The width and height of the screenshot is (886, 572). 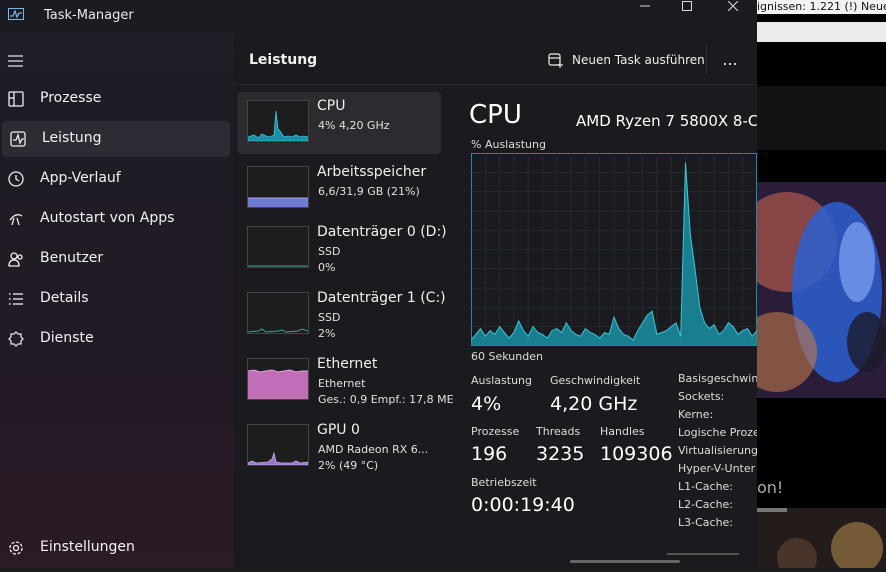 What do you see at coordinates (717, 432) in the screenshot?
I see `info-item: Logische Proze` at bounding box center [717, 432].